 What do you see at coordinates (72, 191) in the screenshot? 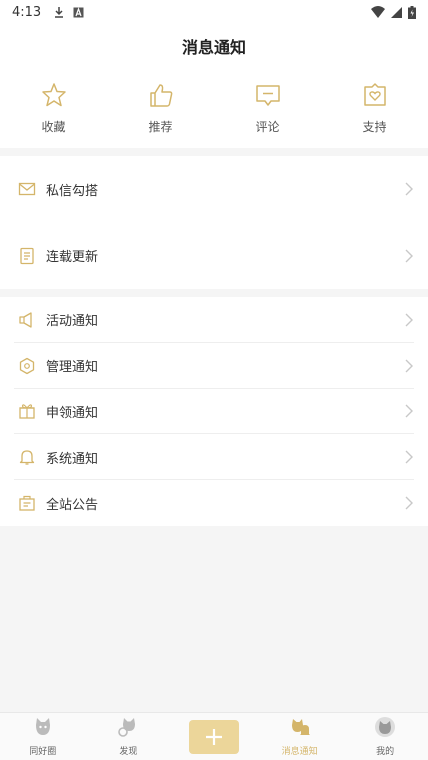
I see `row-label: 私信勾搭` at bounding box center [72, 191].